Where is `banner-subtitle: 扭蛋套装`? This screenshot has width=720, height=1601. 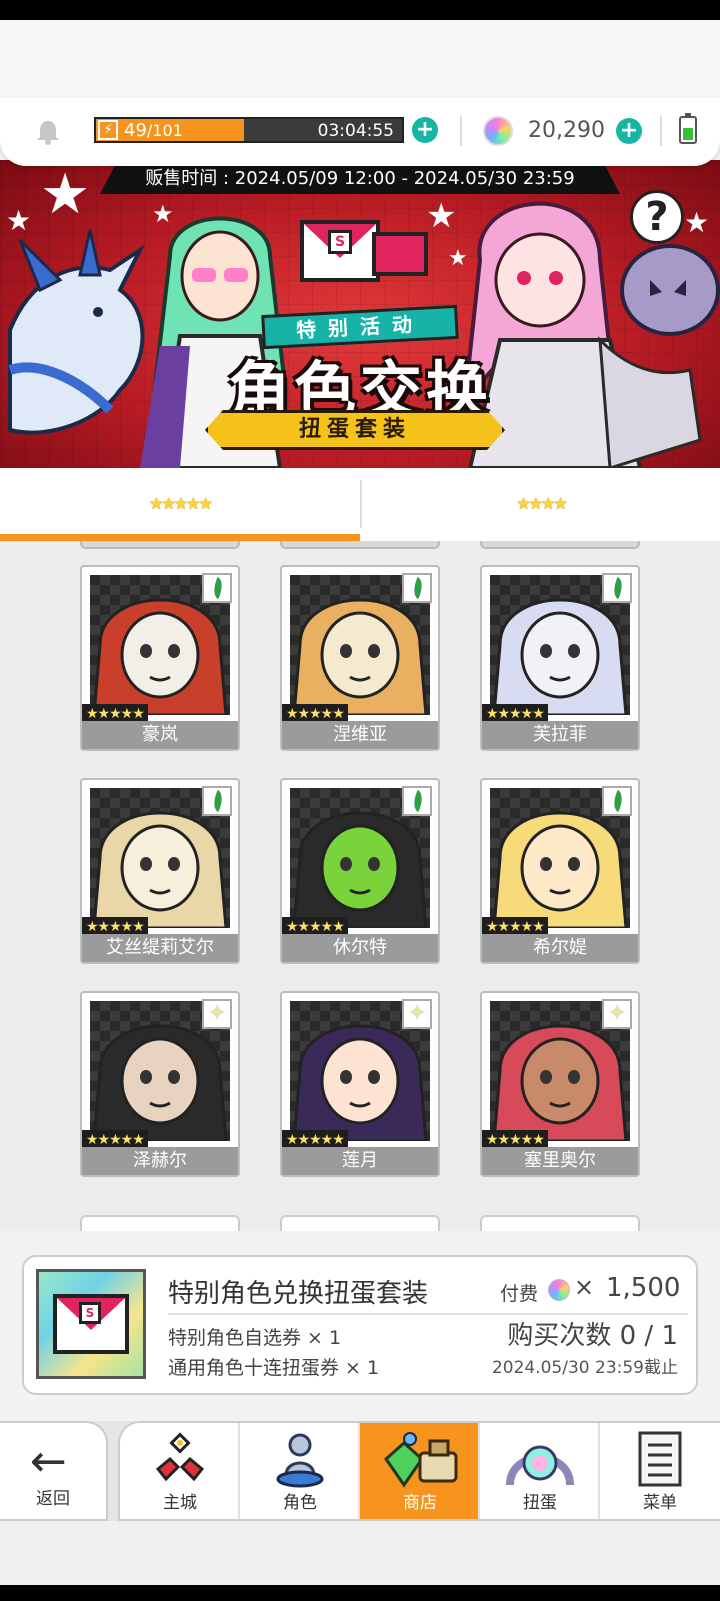 banner-subtitle: 扭蛋套装 is located at coordinates (355, 430).